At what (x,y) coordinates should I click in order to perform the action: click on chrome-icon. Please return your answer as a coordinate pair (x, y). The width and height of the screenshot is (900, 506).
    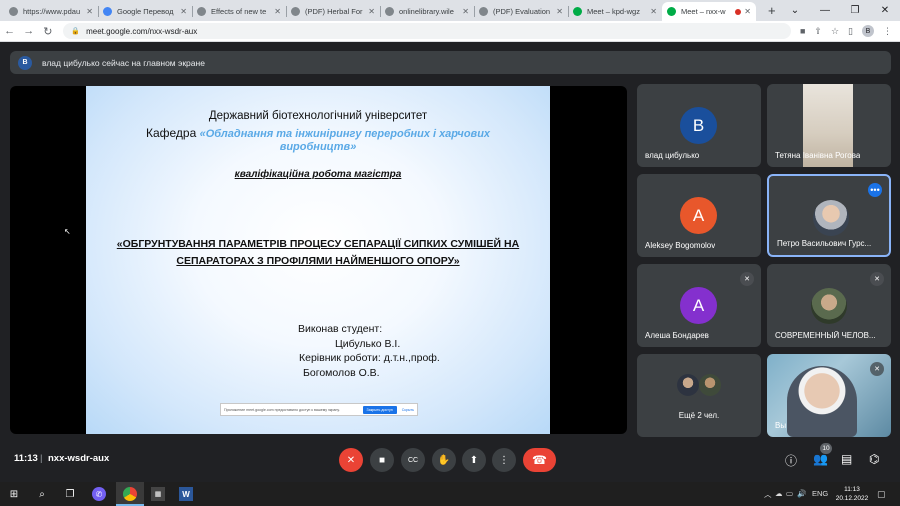
    Looking at the image, I should click on (130, 494).